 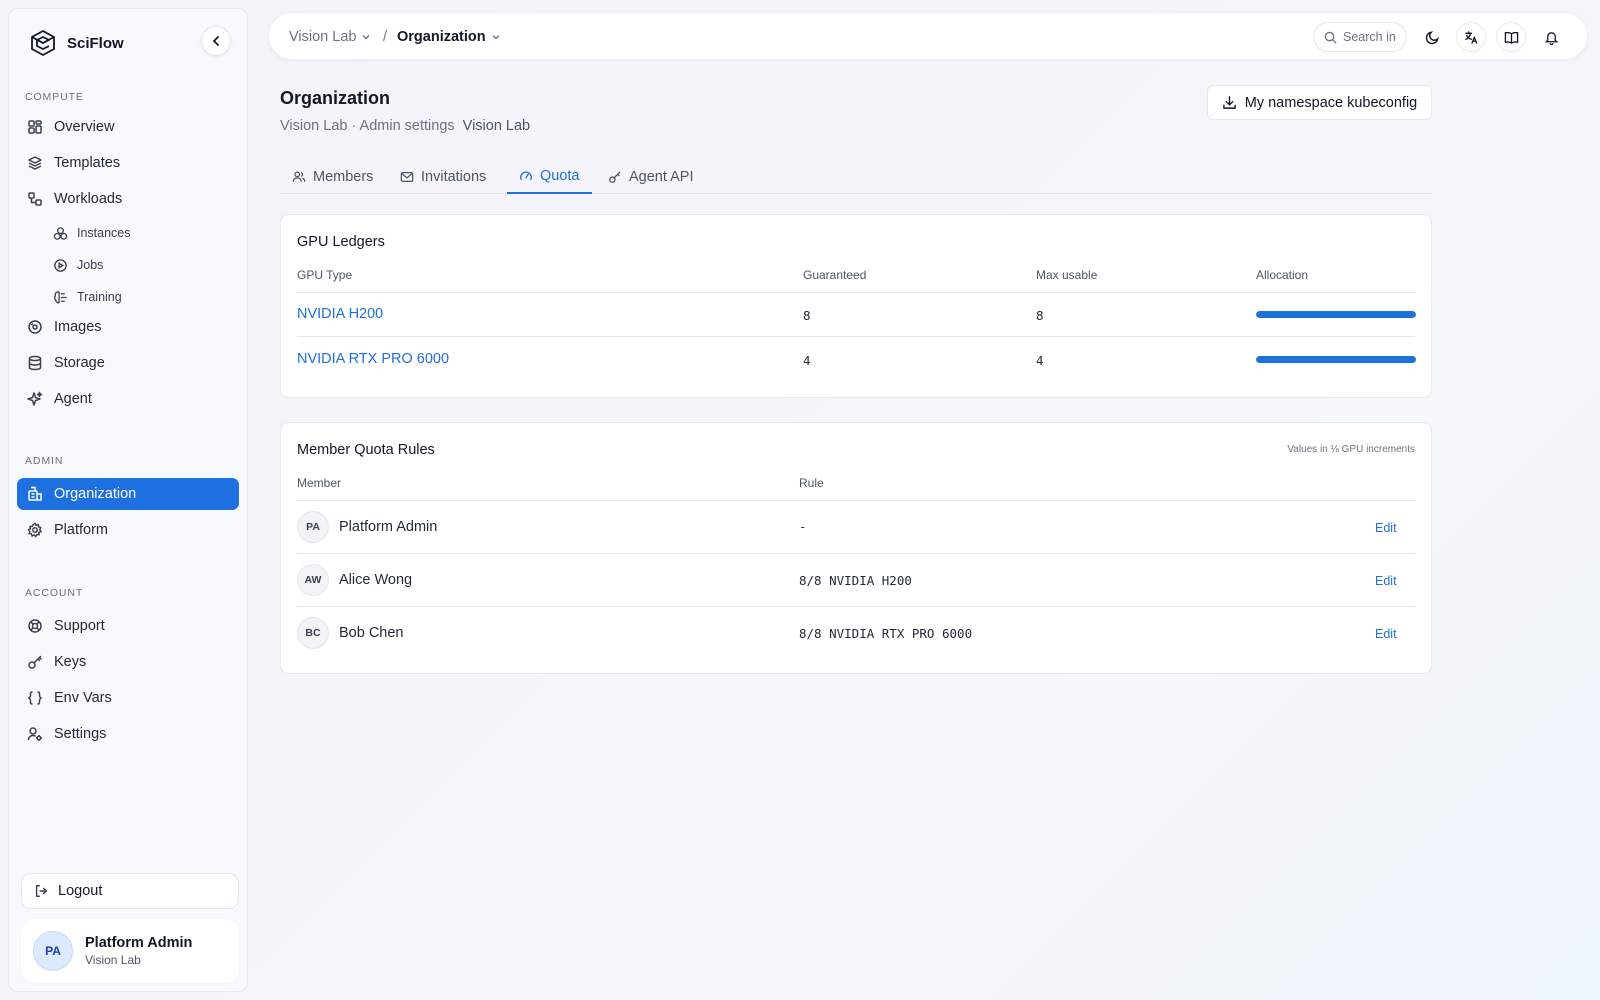 I want to click on sidebar-item-label: Platform, so click(x=81, y=530).